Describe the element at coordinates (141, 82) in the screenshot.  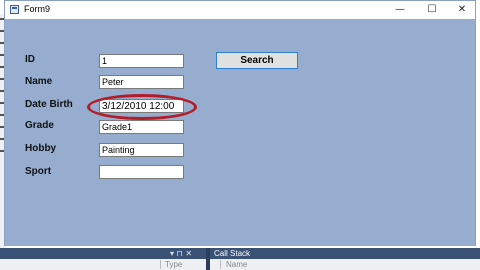
I see `name-field: Peter` at that location.